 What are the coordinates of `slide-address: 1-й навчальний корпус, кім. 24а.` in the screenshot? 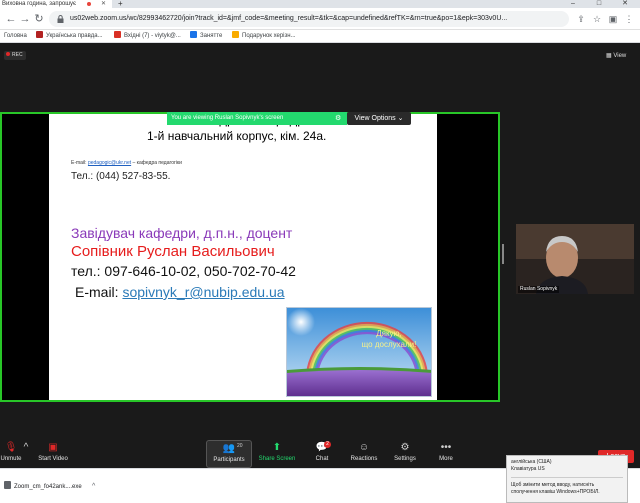 It's located at (237, 136).